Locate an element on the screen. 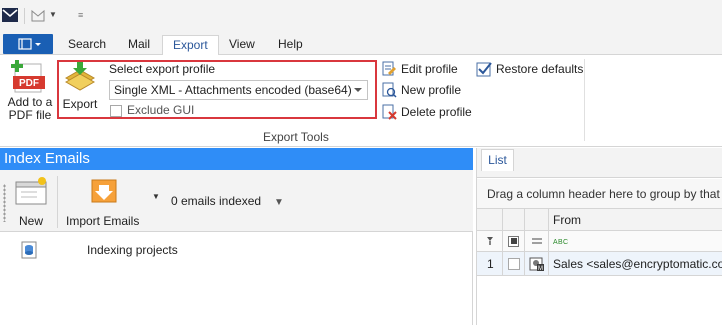 Image resolution: width=722 pixels, height=325 pixels. email-message-icon: M is located at coordinates (537, 263).